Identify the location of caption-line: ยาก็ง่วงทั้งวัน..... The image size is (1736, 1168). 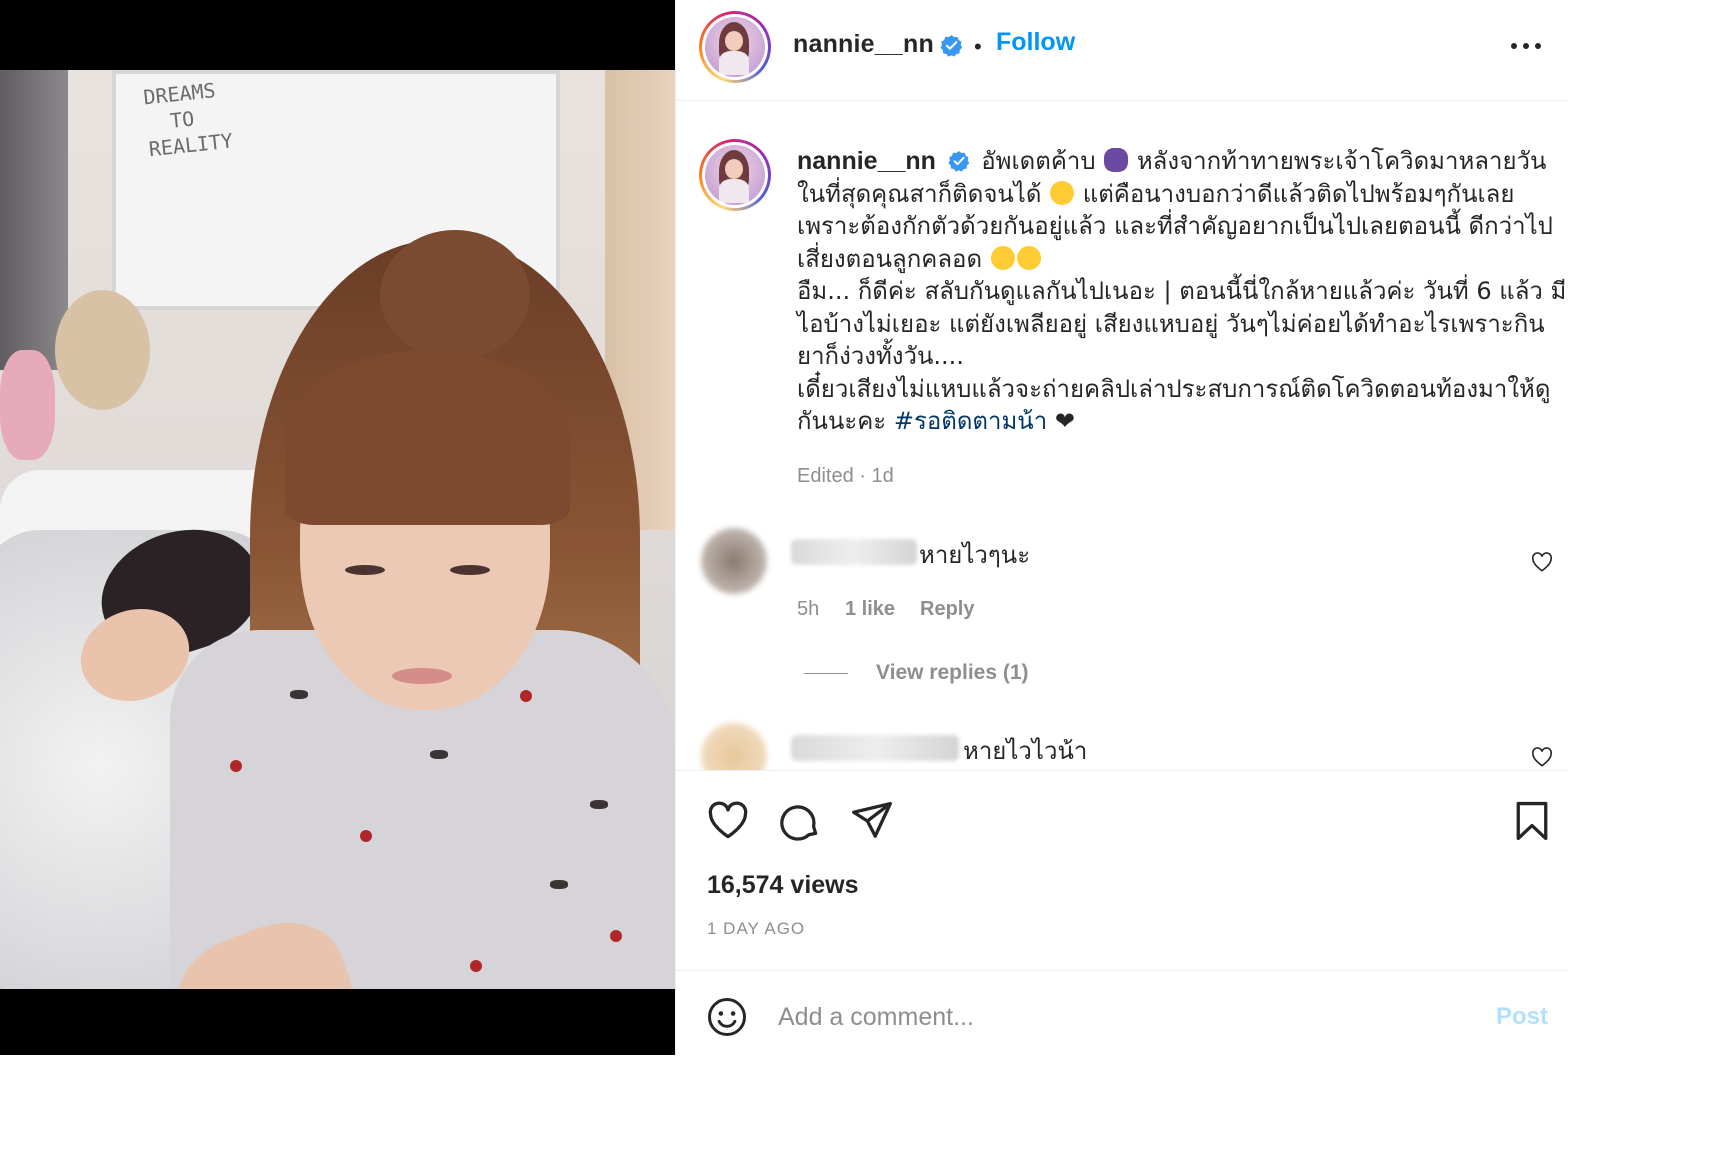
(880, 356).